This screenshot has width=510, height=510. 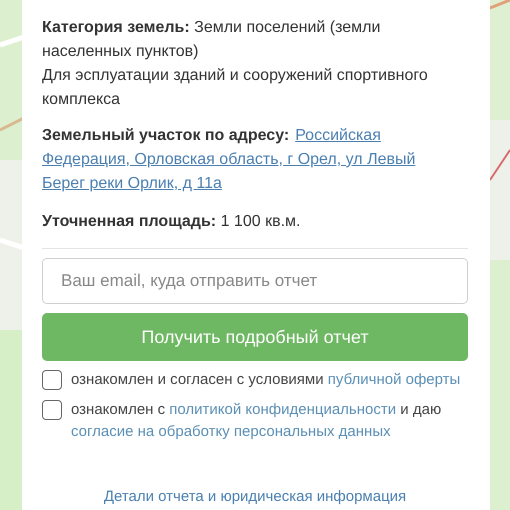 I want to click on details-link: Детали отчета и юридическая информация, so click(x=255, y=497).